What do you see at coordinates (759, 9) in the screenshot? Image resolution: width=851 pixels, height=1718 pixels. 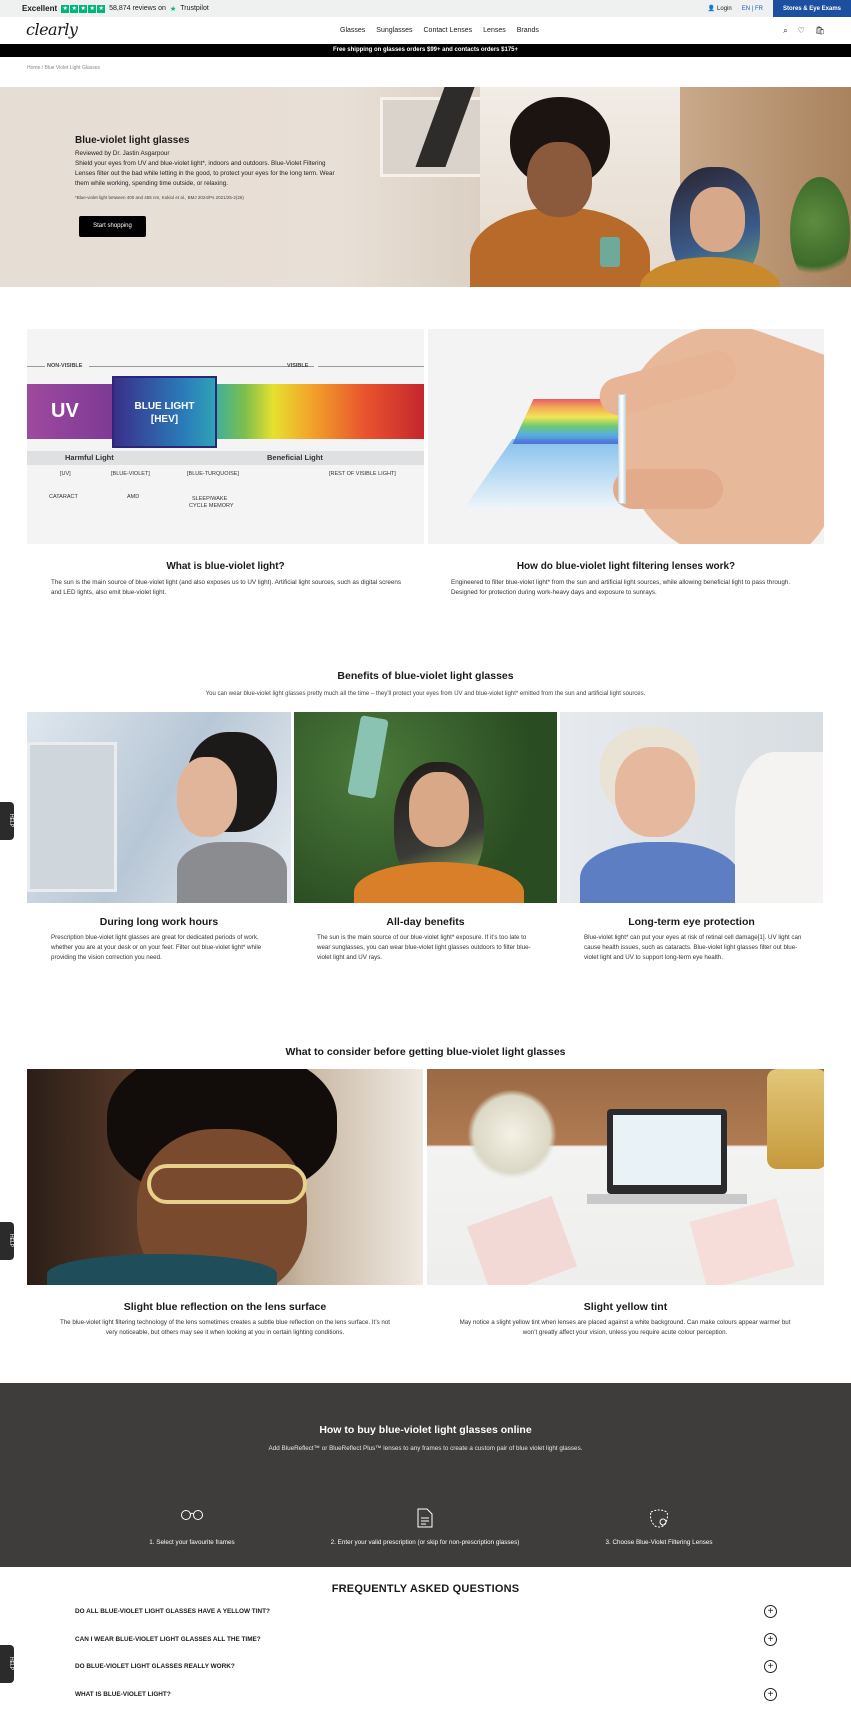 I see `lang-fr: FR` at bounding box center [759, 9].